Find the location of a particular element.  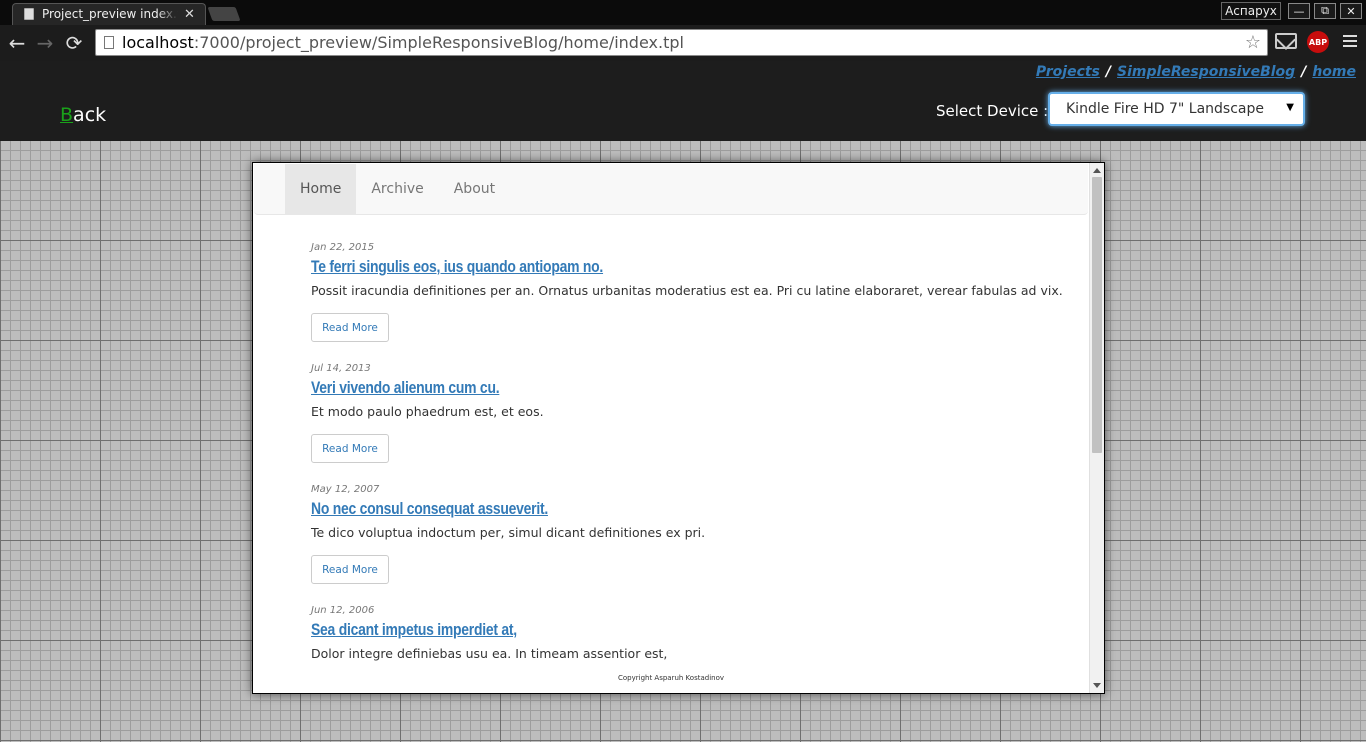

breadcrumb-projects: Projects is located at coordinates (1068, 72).